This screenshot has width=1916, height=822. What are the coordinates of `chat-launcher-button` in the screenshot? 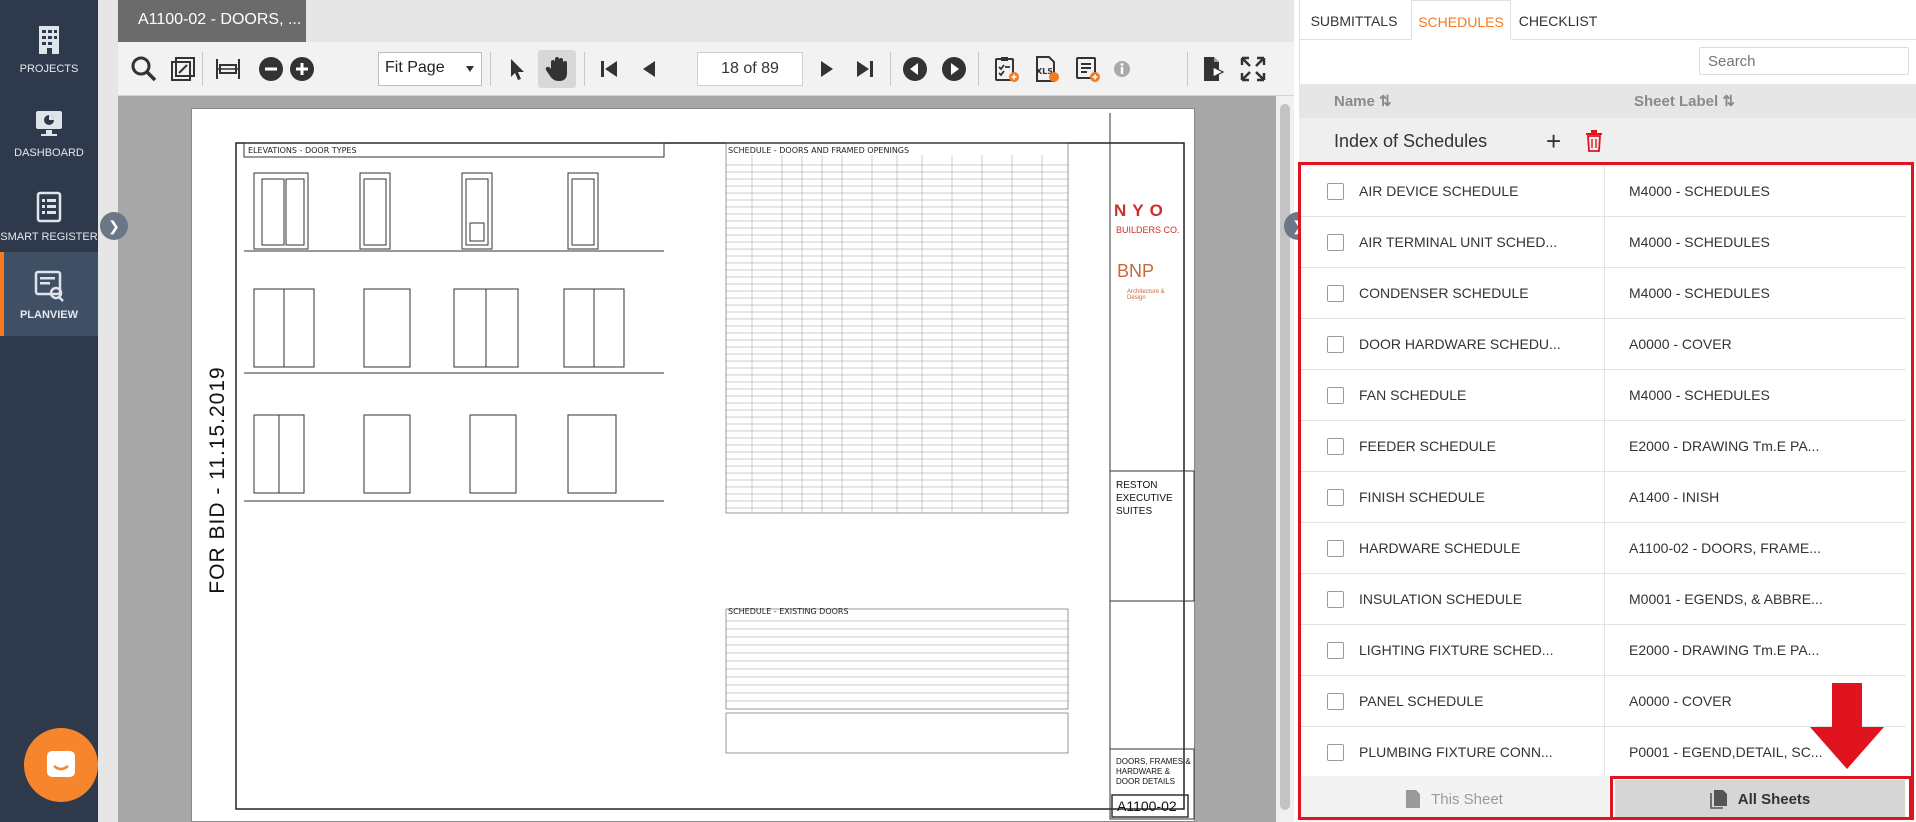 It's located at (61, 765).